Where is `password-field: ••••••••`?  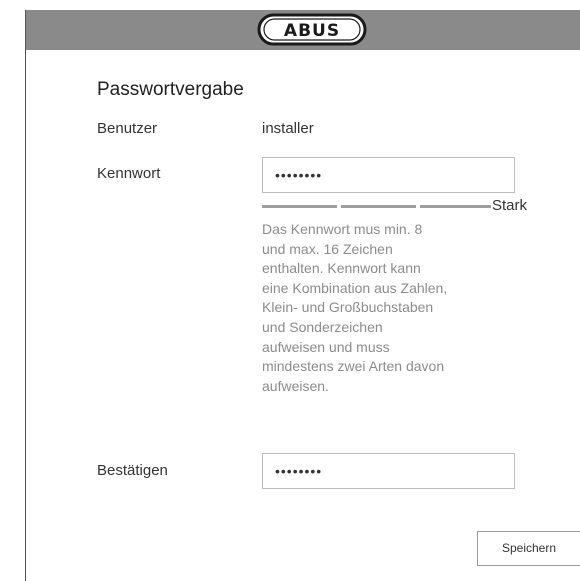
password-field: •••••••• is located at coordinates (388, 175).